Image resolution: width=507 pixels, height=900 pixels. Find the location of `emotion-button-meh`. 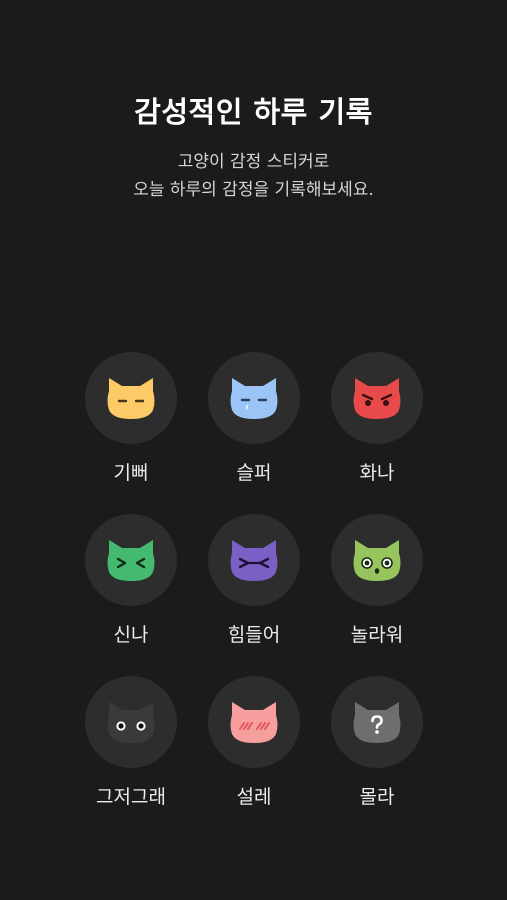

emotion-button-meh is located at coordinates (131, 722).